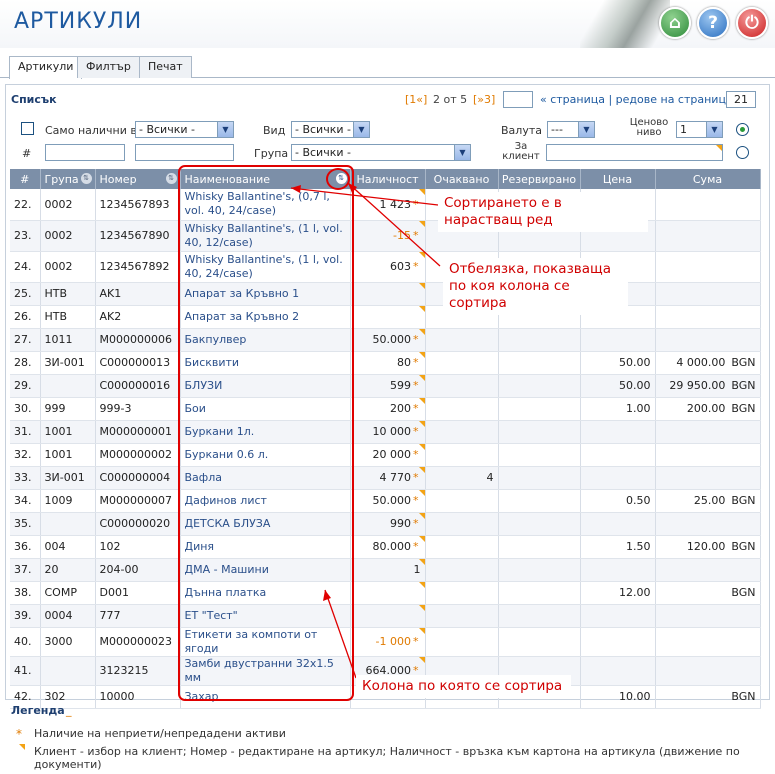 This screenshot has height=774, width=775. Describe the element at coordinates (388, 455) in the screenshot. I see `cell-quantity: 20 000 *` at that location.